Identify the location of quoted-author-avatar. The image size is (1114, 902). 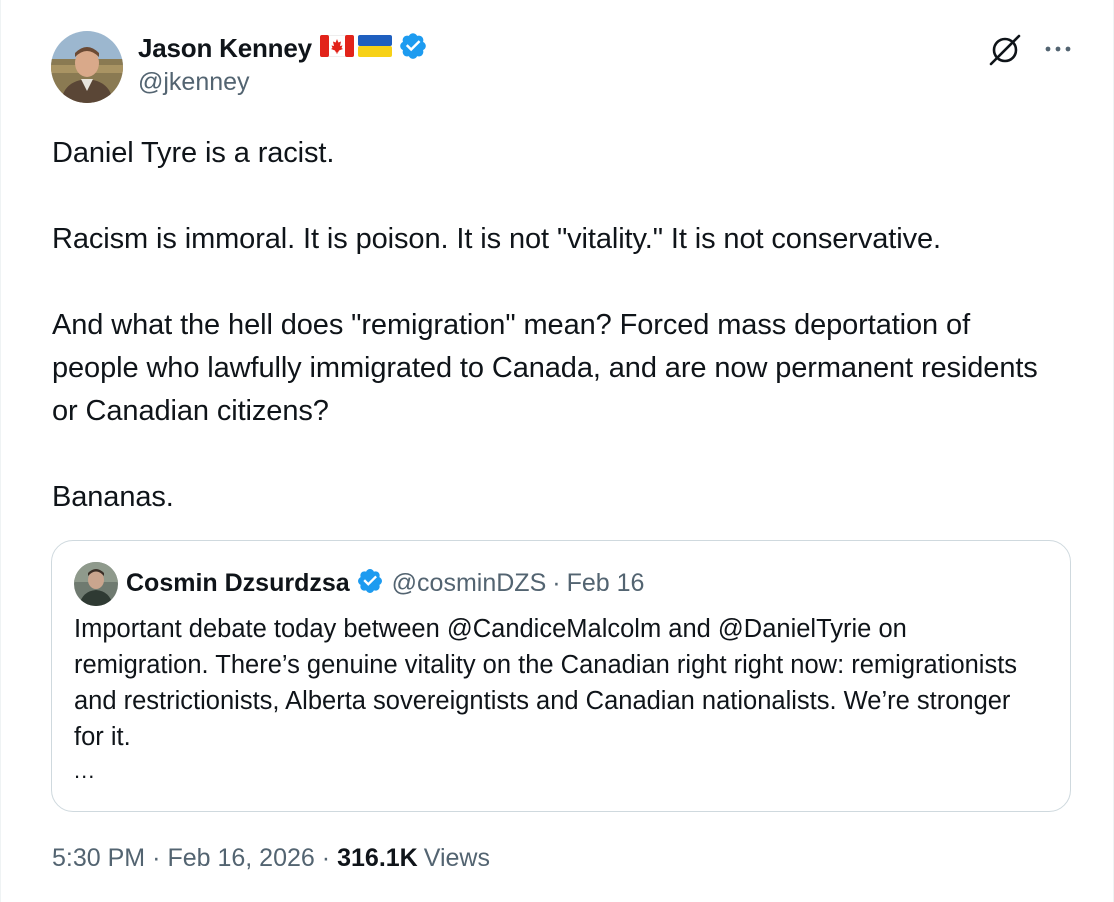
(96, 584).